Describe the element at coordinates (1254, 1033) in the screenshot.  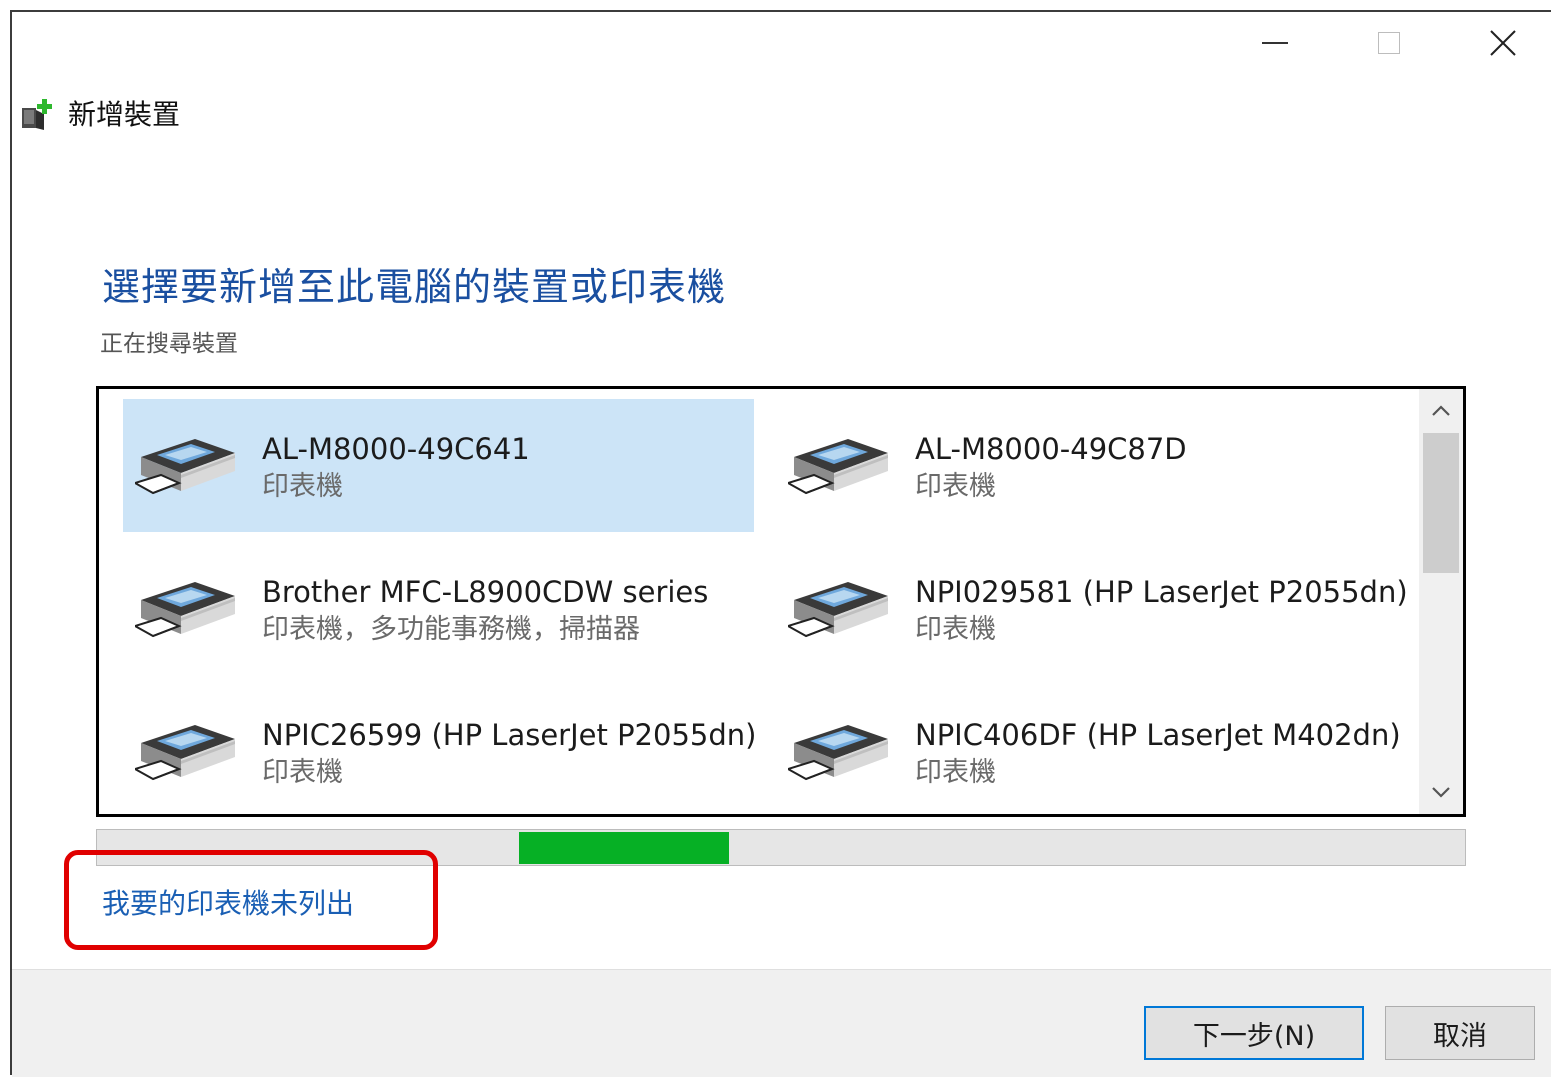
I see `next-button: 下一步(N)` at that location.